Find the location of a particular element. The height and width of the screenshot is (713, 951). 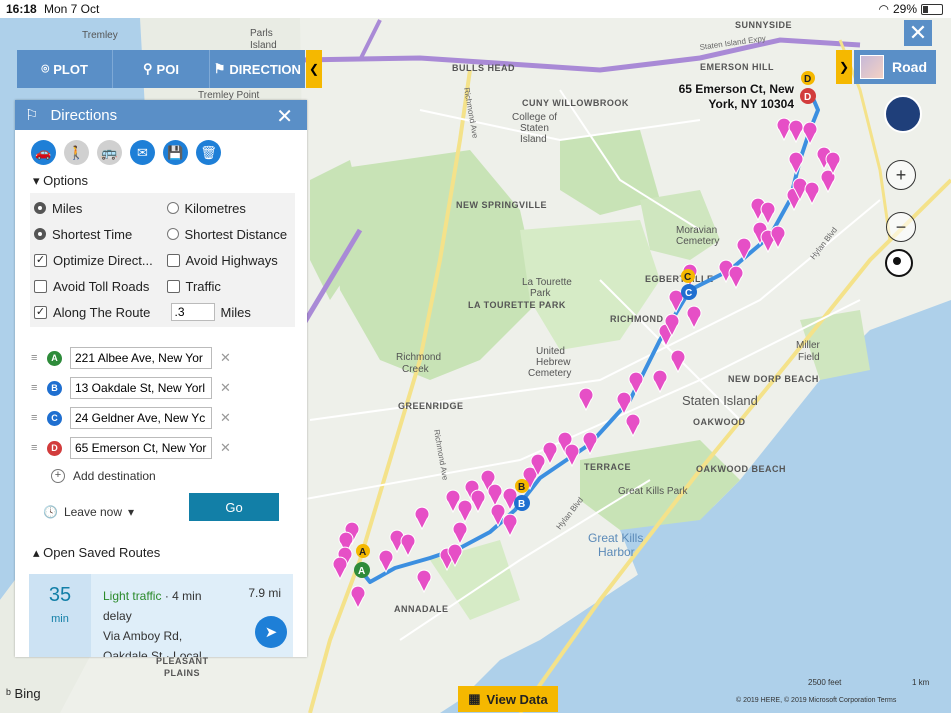

battery-icon is located at coordinates (932, 9).